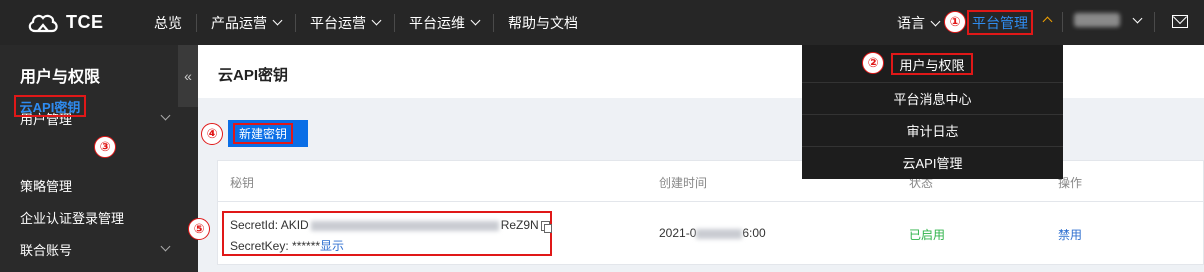 This screenshot has height=272, width=1204. Describe the element at coordinates (239, 22) in the screenshot. I see `nav-product-operations-label: 产品运营` at that location.